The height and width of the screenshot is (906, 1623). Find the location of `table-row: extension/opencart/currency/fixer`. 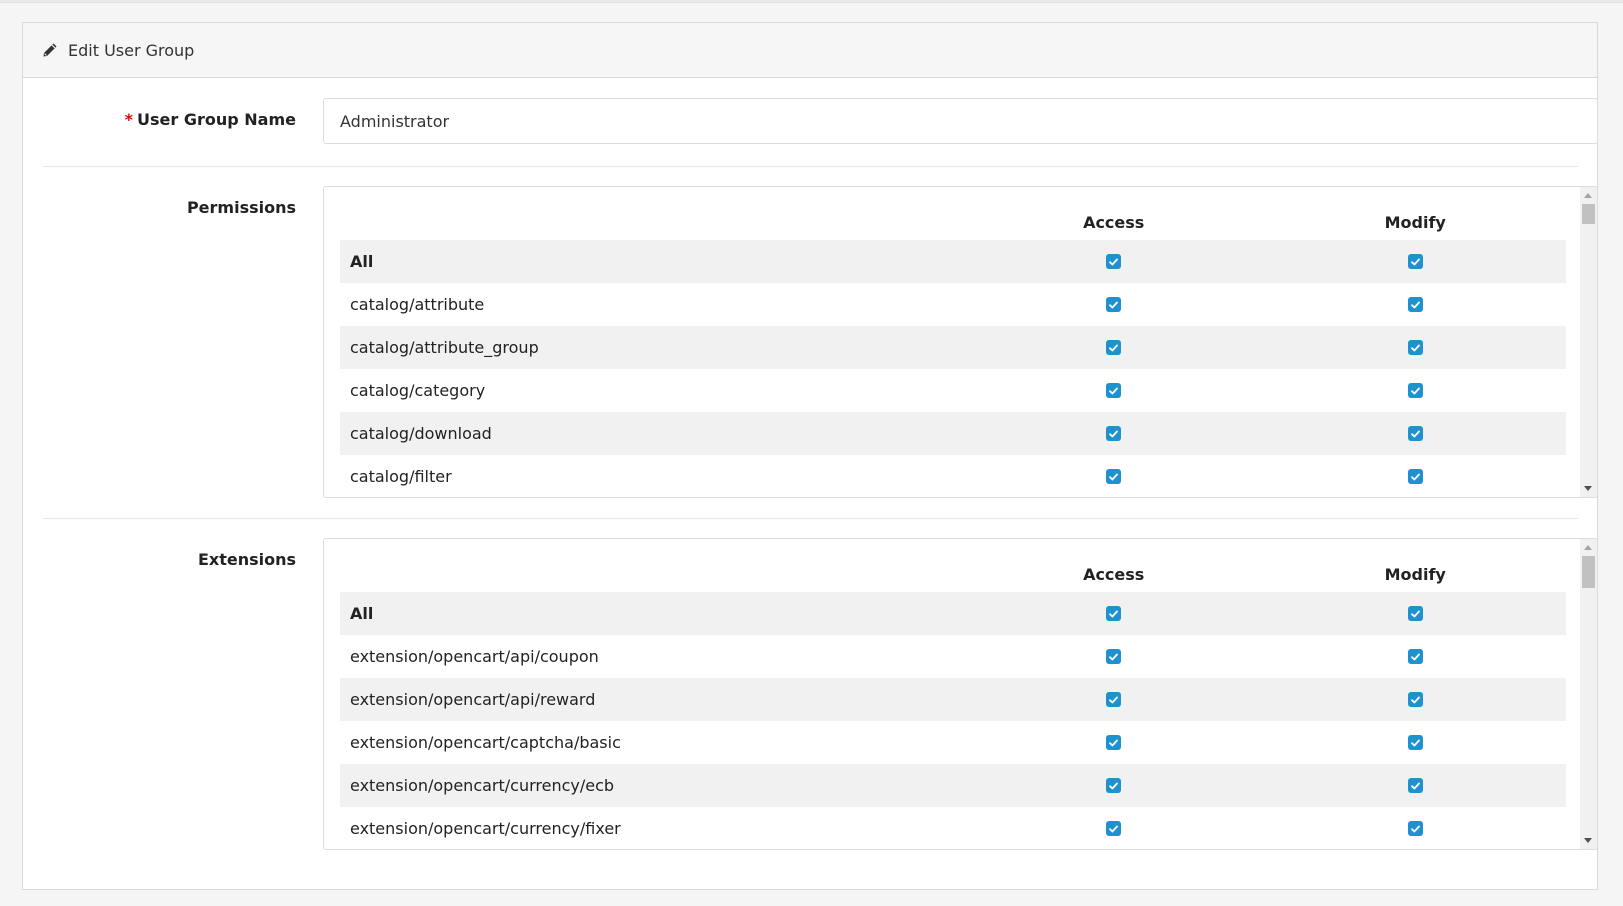

table-row: extension/opencart/currency/fixer is located at coordinates (953, 828).